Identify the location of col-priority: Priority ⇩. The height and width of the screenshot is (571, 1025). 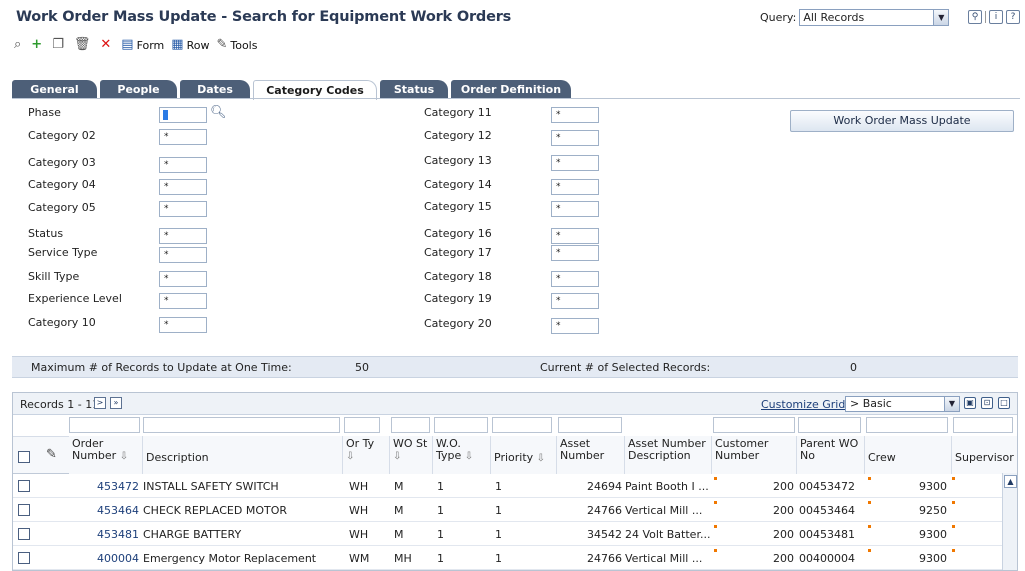
(524, 455).